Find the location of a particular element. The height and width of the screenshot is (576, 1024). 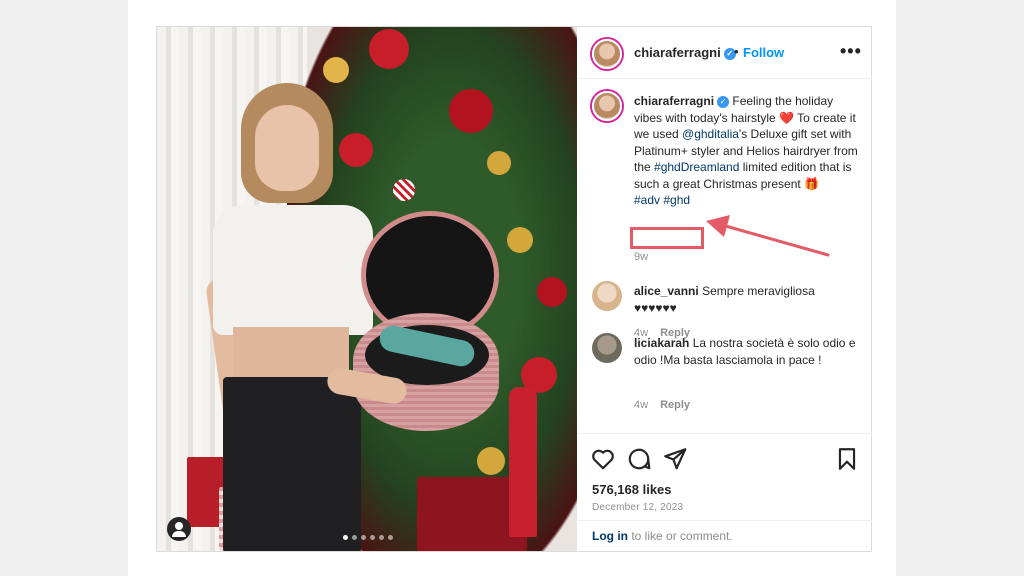

black-pants is located at coordinates (292, 464).